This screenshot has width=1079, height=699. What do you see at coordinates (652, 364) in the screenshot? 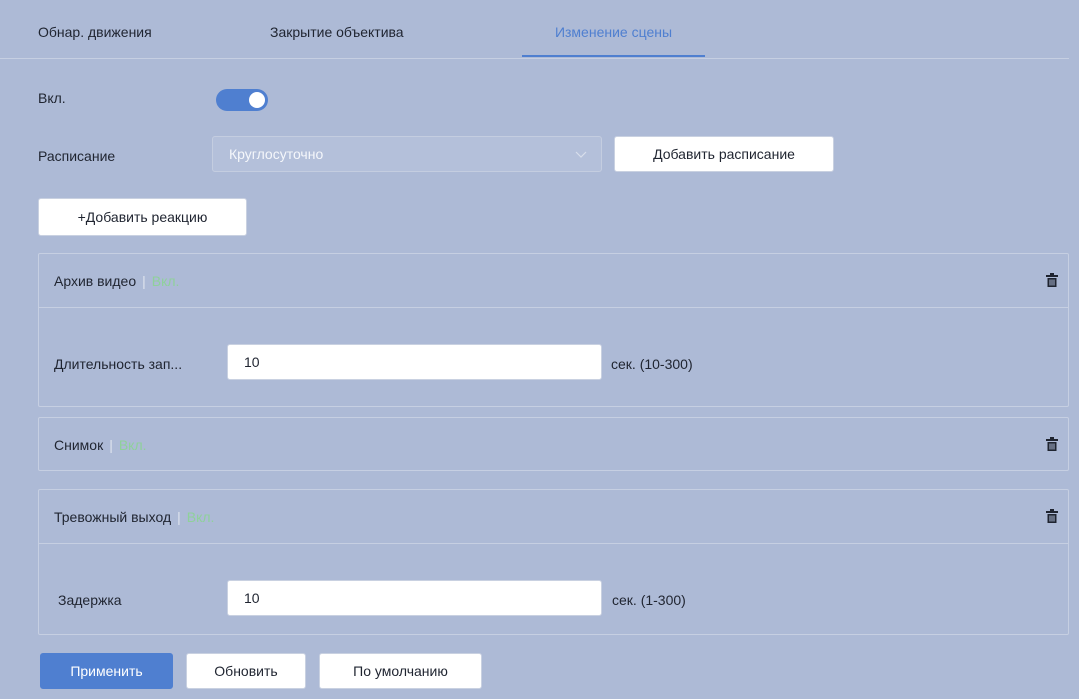
I see `recording-duration-unit: сек. (10-300)` at bounding box center [652, 364].